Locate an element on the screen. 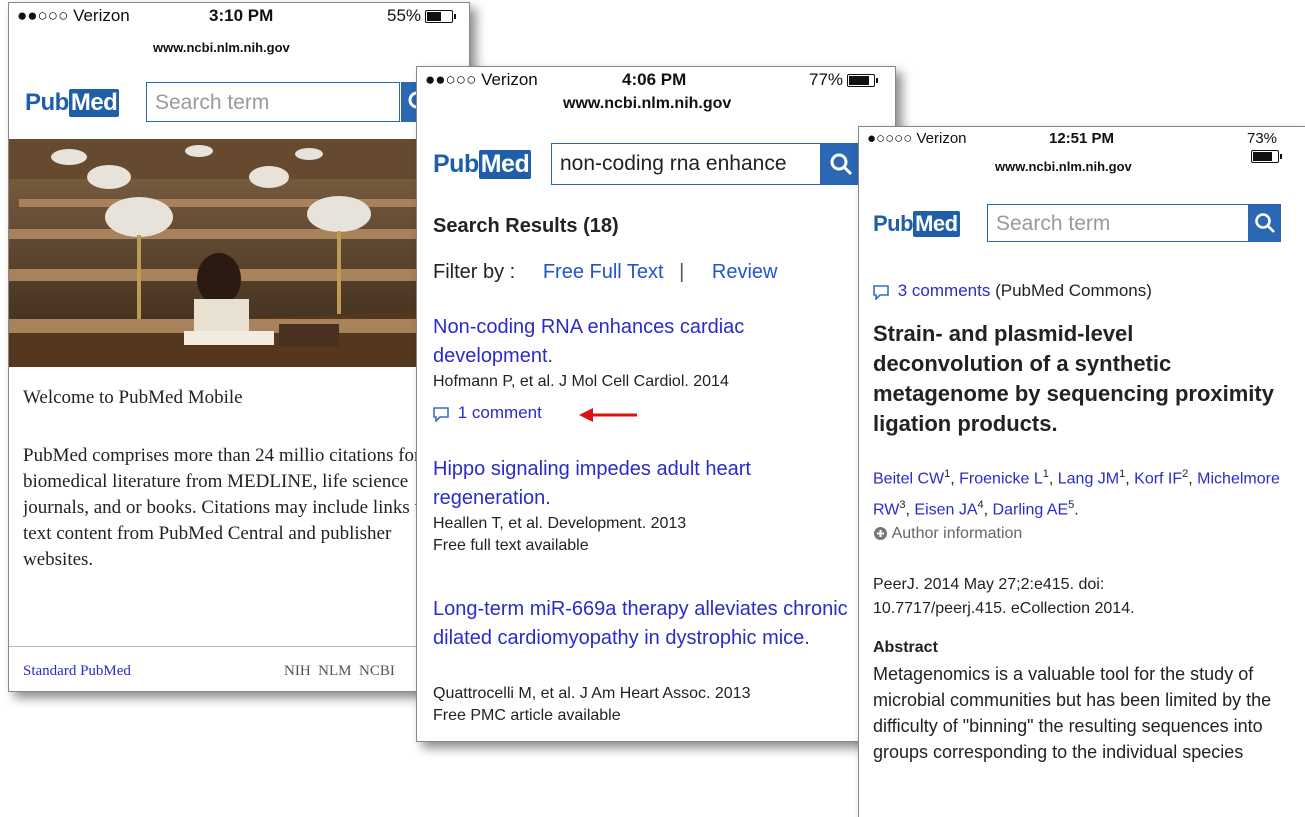 Image resolution: width=1305 pixels, height=817 pixels. filter-review: Review is located at coordinates (745, 272).